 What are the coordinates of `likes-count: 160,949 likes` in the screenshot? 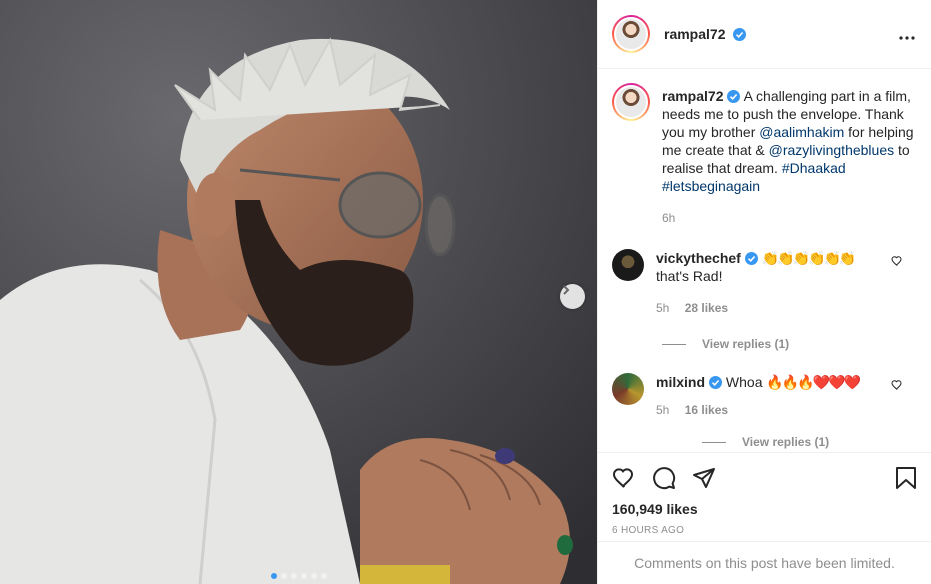 It's located at (764, 509).